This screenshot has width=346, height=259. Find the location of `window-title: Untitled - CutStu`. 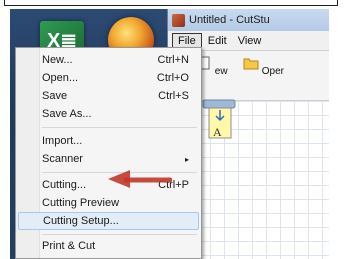

window-title: Untitled - CutStu is located at coordinates (229, 20).